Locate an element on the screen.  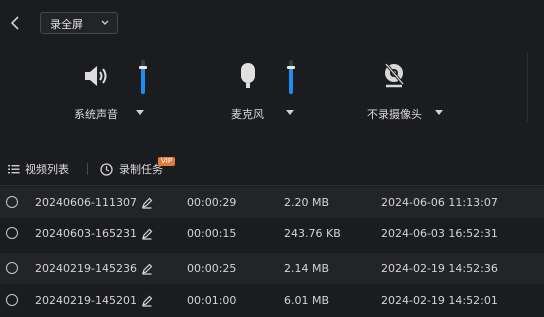
recording-size: 243.76 KB is located at coordinates (312, 233).